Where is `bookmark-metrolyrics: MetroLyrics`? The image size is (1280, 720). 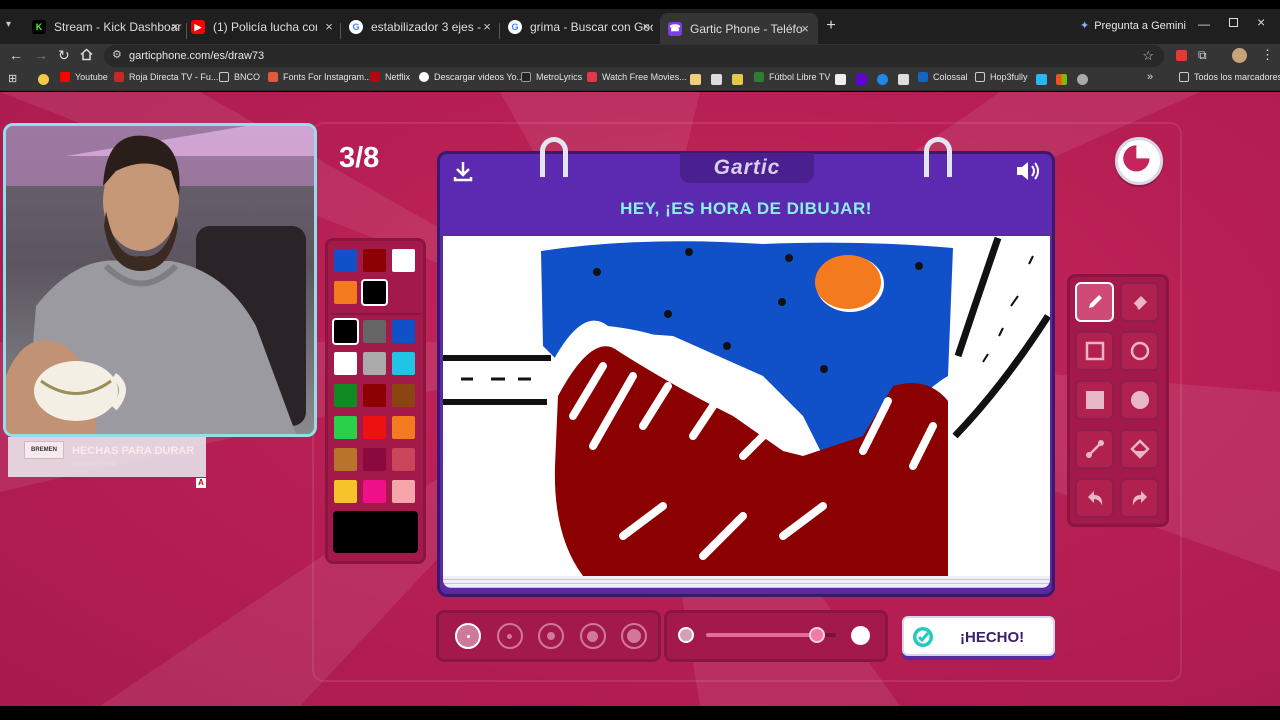 bookmark-metrolyrics: MetroLyrics is located at coordinates (551, 77).